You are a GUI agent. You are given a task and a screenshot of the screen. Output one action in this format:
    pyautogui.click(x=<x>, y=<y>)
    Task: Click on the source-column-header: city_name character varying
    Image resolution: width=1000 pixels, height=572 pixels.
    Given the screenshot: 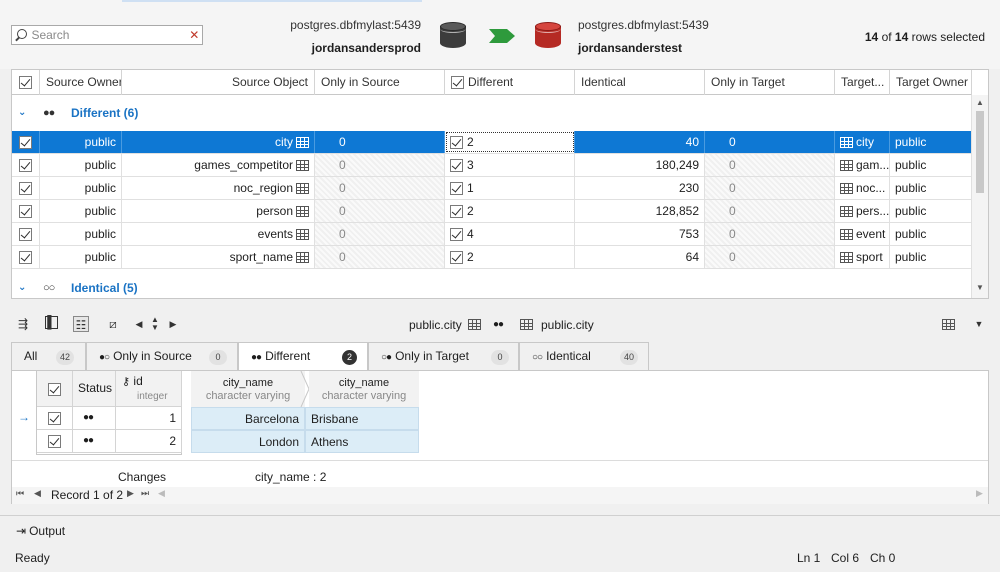 What is the action you would take?
    pyautogui.click(x=248, y=389)
    